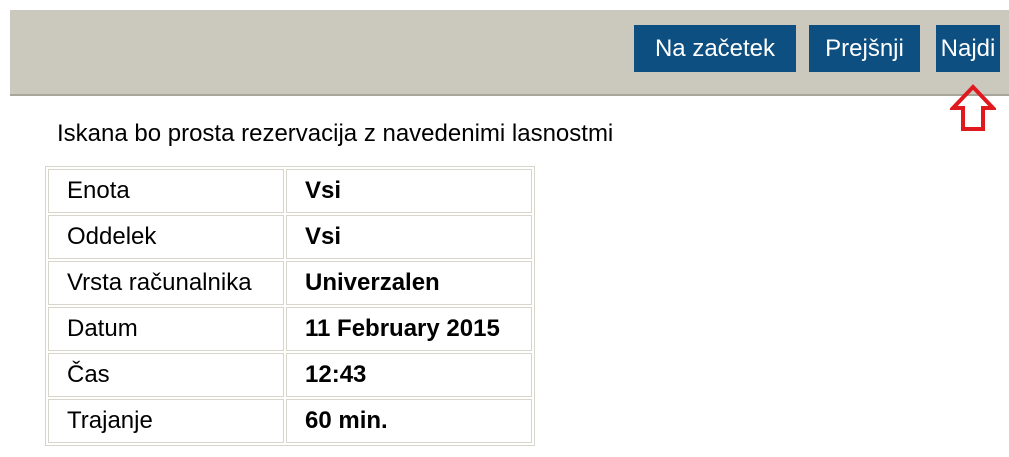  I want to click on table-row: Datum 11 February 2015, so click(290, 329).